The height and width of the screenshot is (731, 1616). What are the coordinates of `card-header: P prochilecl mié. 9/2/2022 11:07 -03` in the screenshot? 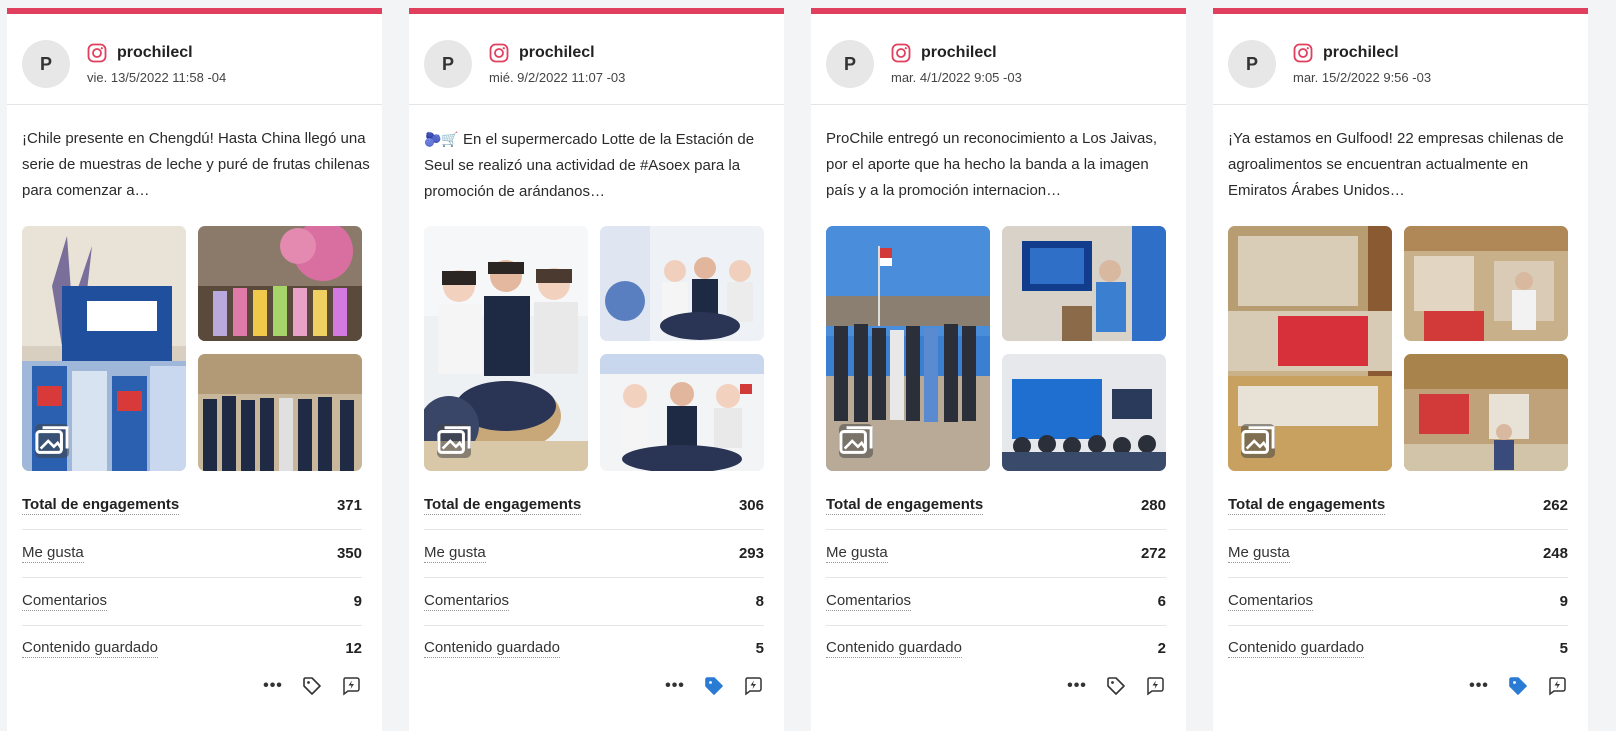 It's located at (596, 59).